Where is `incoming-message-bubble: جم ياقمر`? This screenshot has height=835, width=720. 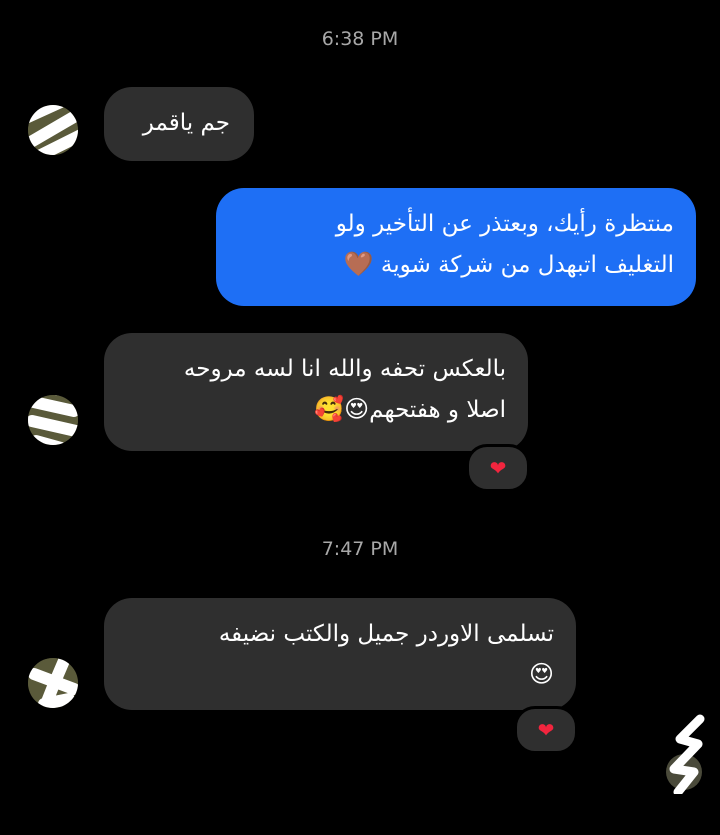
incoming-message-bubble: جم ياقمر is located at coordinates (179, 124).